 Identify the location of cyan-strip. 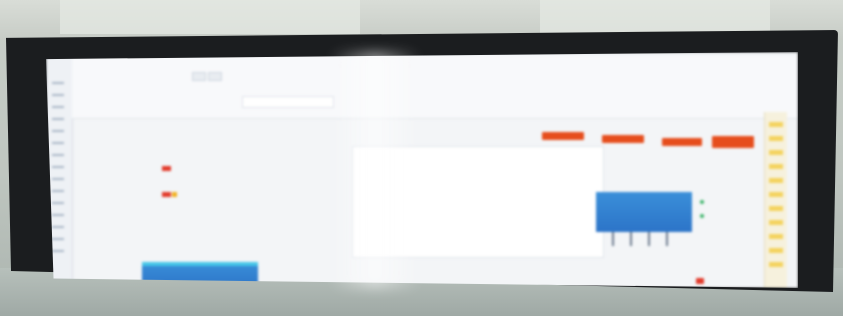
(200, 264).